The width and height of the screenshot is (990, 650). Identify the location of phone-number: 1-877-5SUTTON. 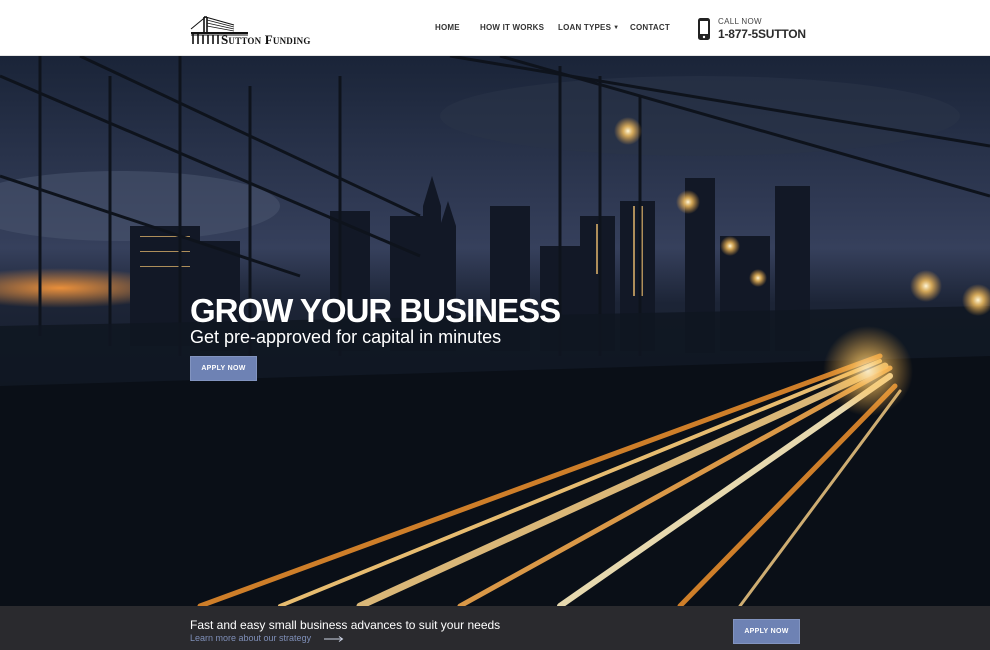
(762, 34).